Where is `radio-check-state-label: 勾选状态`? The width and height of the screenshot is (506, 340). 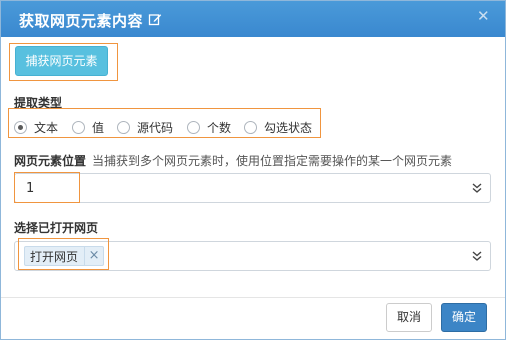 radio-check-state-label: 勾选状态 is located at coordinates (288, 127).